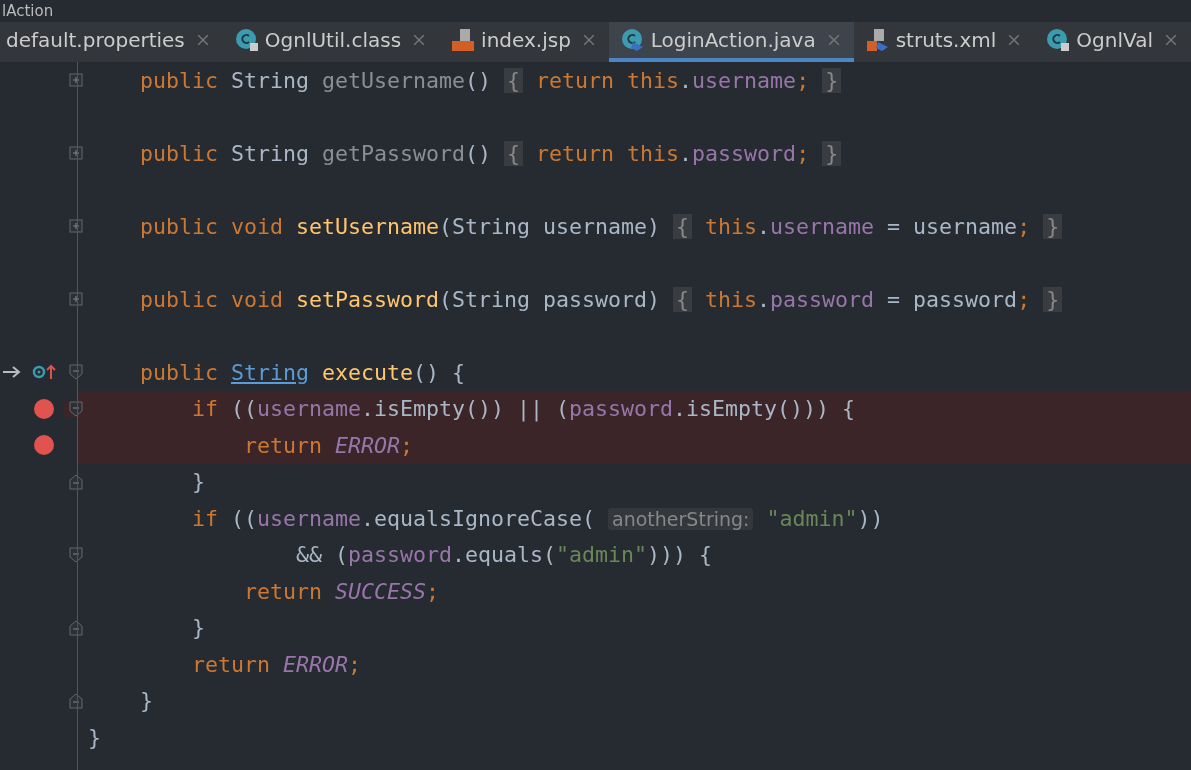 This screenshot has width=1191, height=770. What do you see at coordinates (575, 299) in the screenshot?
I see `code-line: public void setPassword(String password) { this.password = password; }` at bounding box center [575, 299].